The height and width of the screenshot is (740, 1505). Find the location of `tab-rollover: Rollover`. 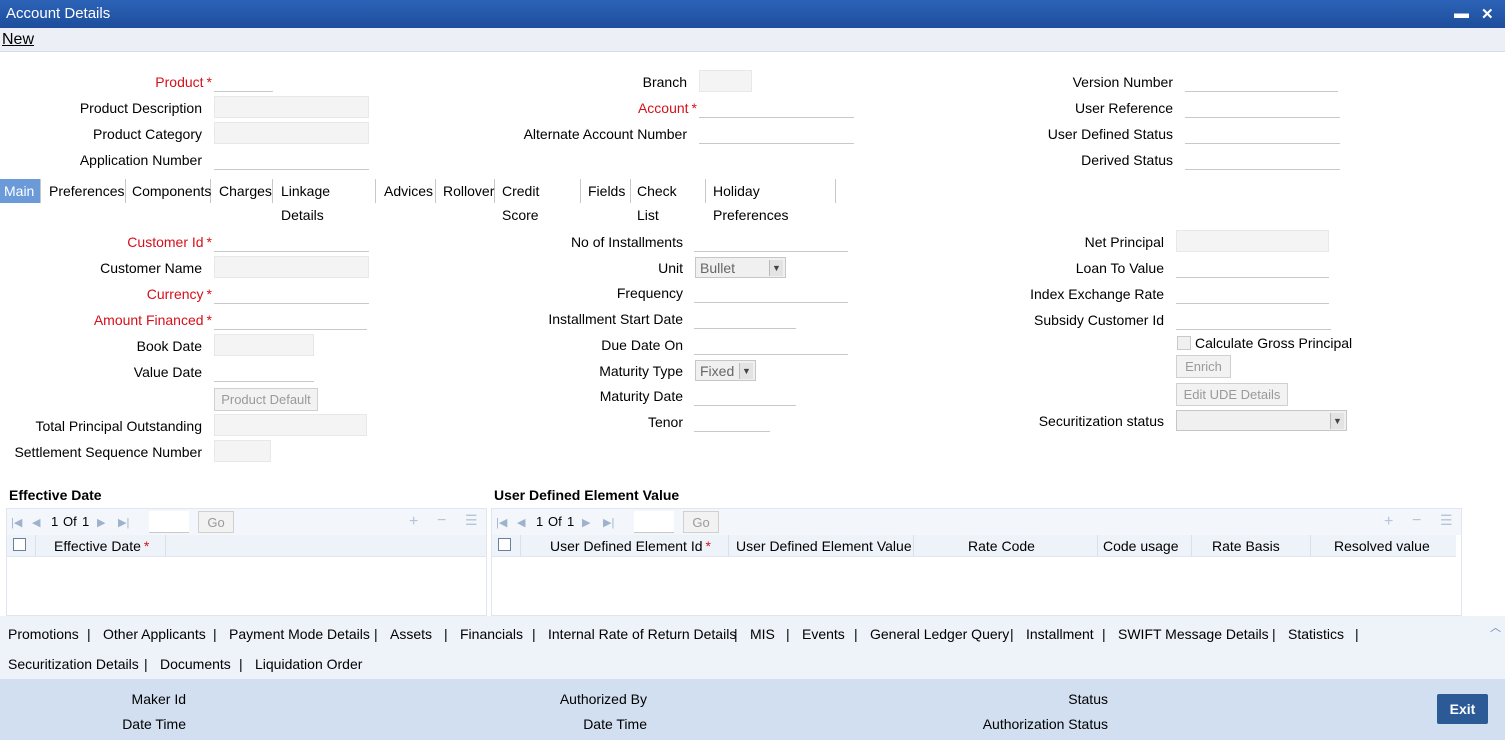

tab-rollover: Rollover is located at coordinates (467, 191).